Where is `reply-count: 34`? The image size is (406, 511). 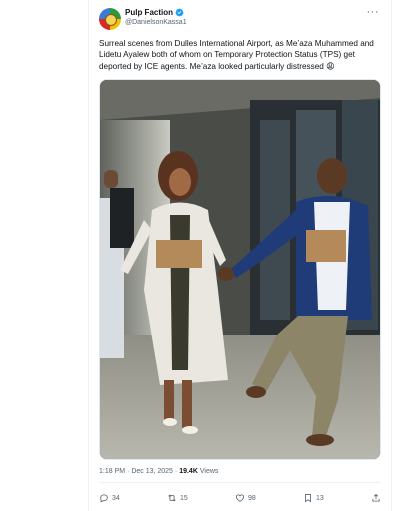 reply-count: 34 is located at coordinates (116, 498).